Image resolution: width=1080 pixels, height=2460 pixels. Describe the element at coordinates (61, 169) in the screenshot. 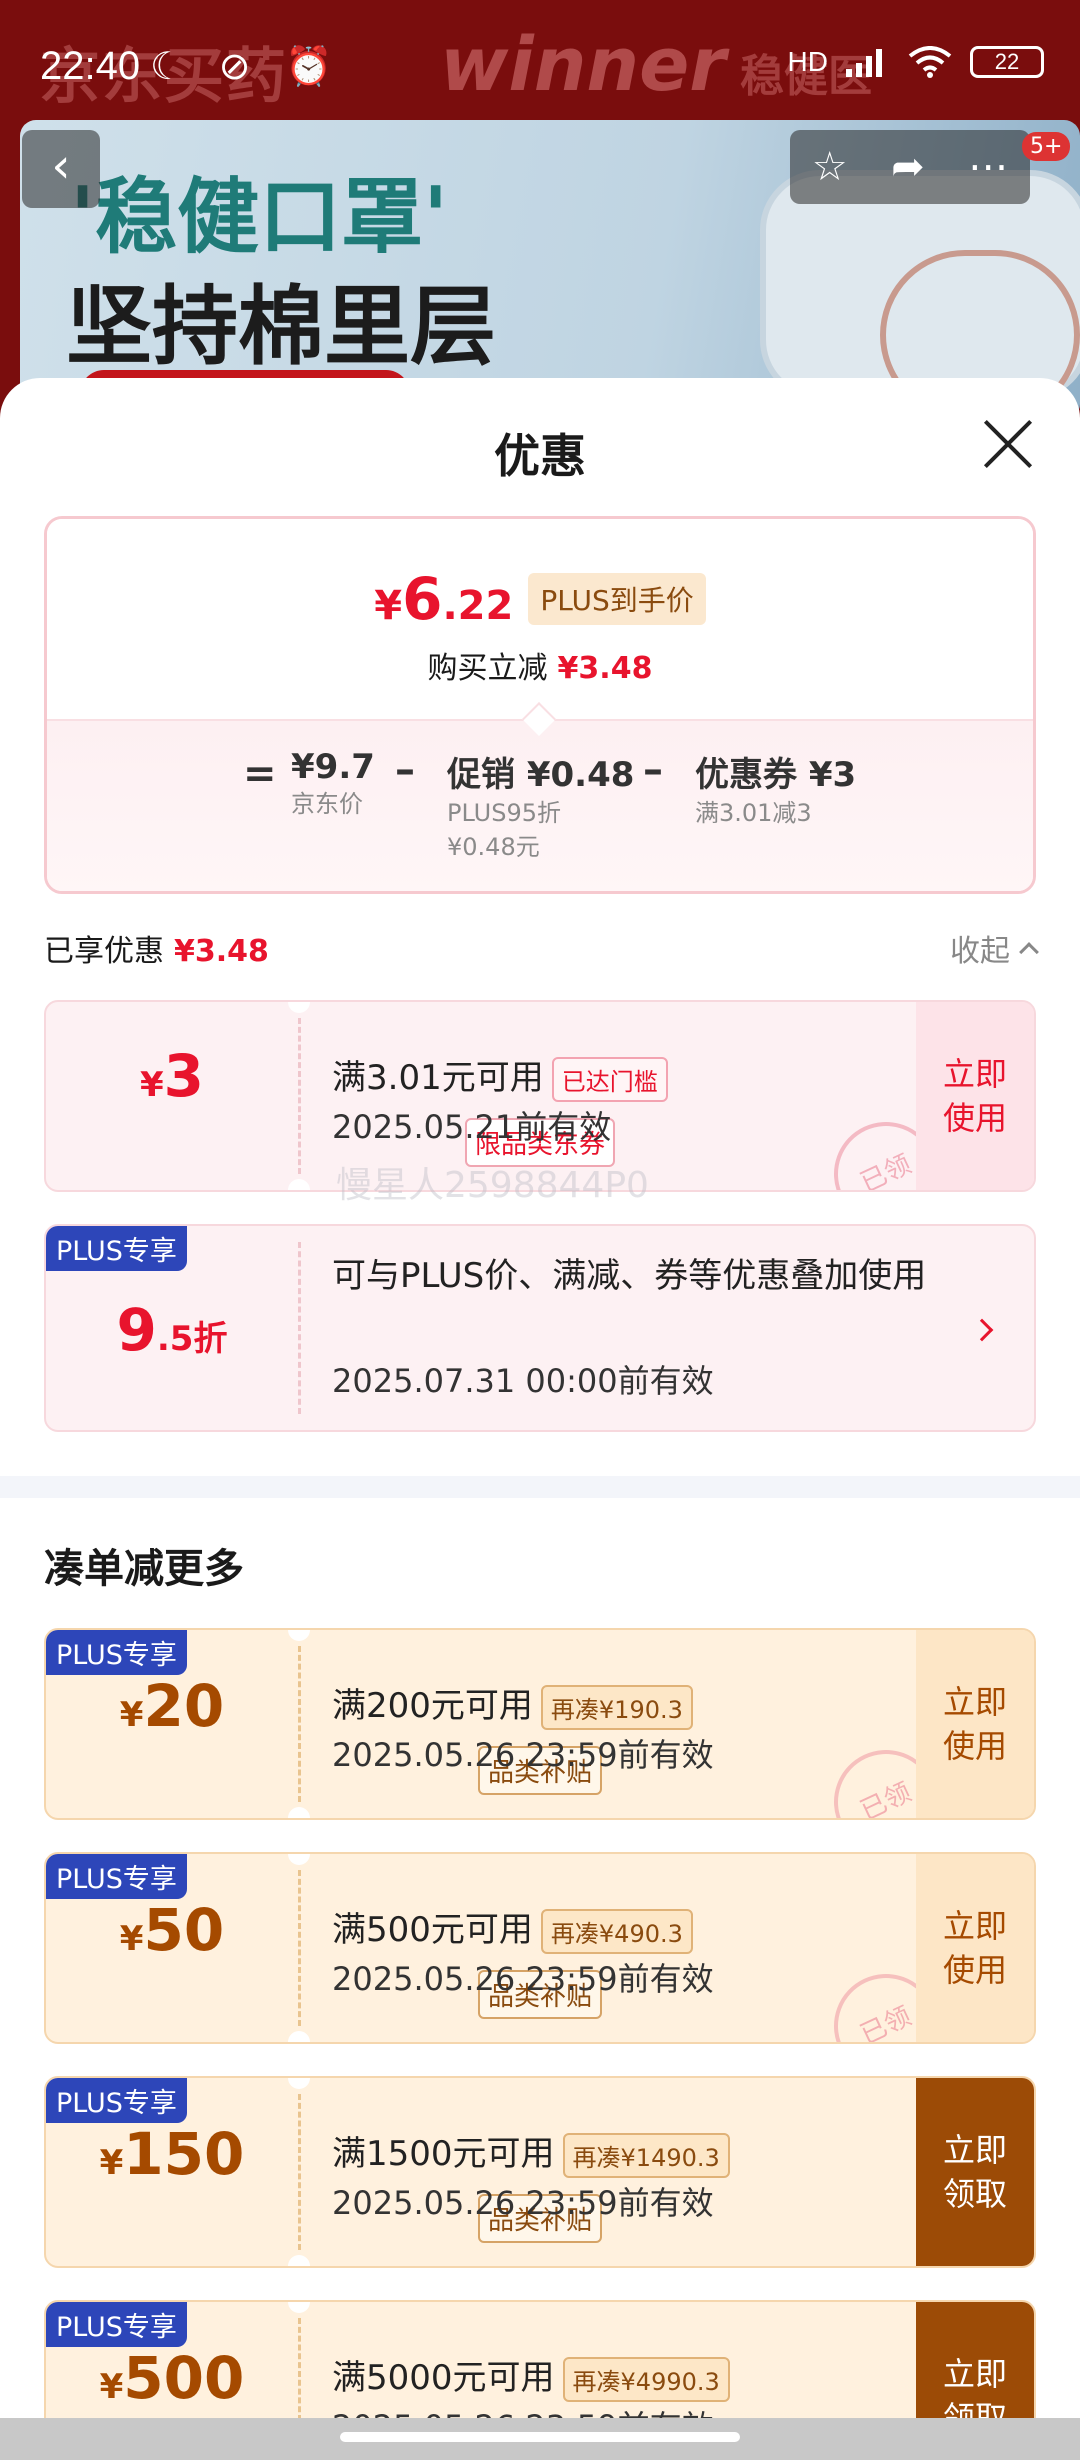

I see `back-button: ‹` at that location.